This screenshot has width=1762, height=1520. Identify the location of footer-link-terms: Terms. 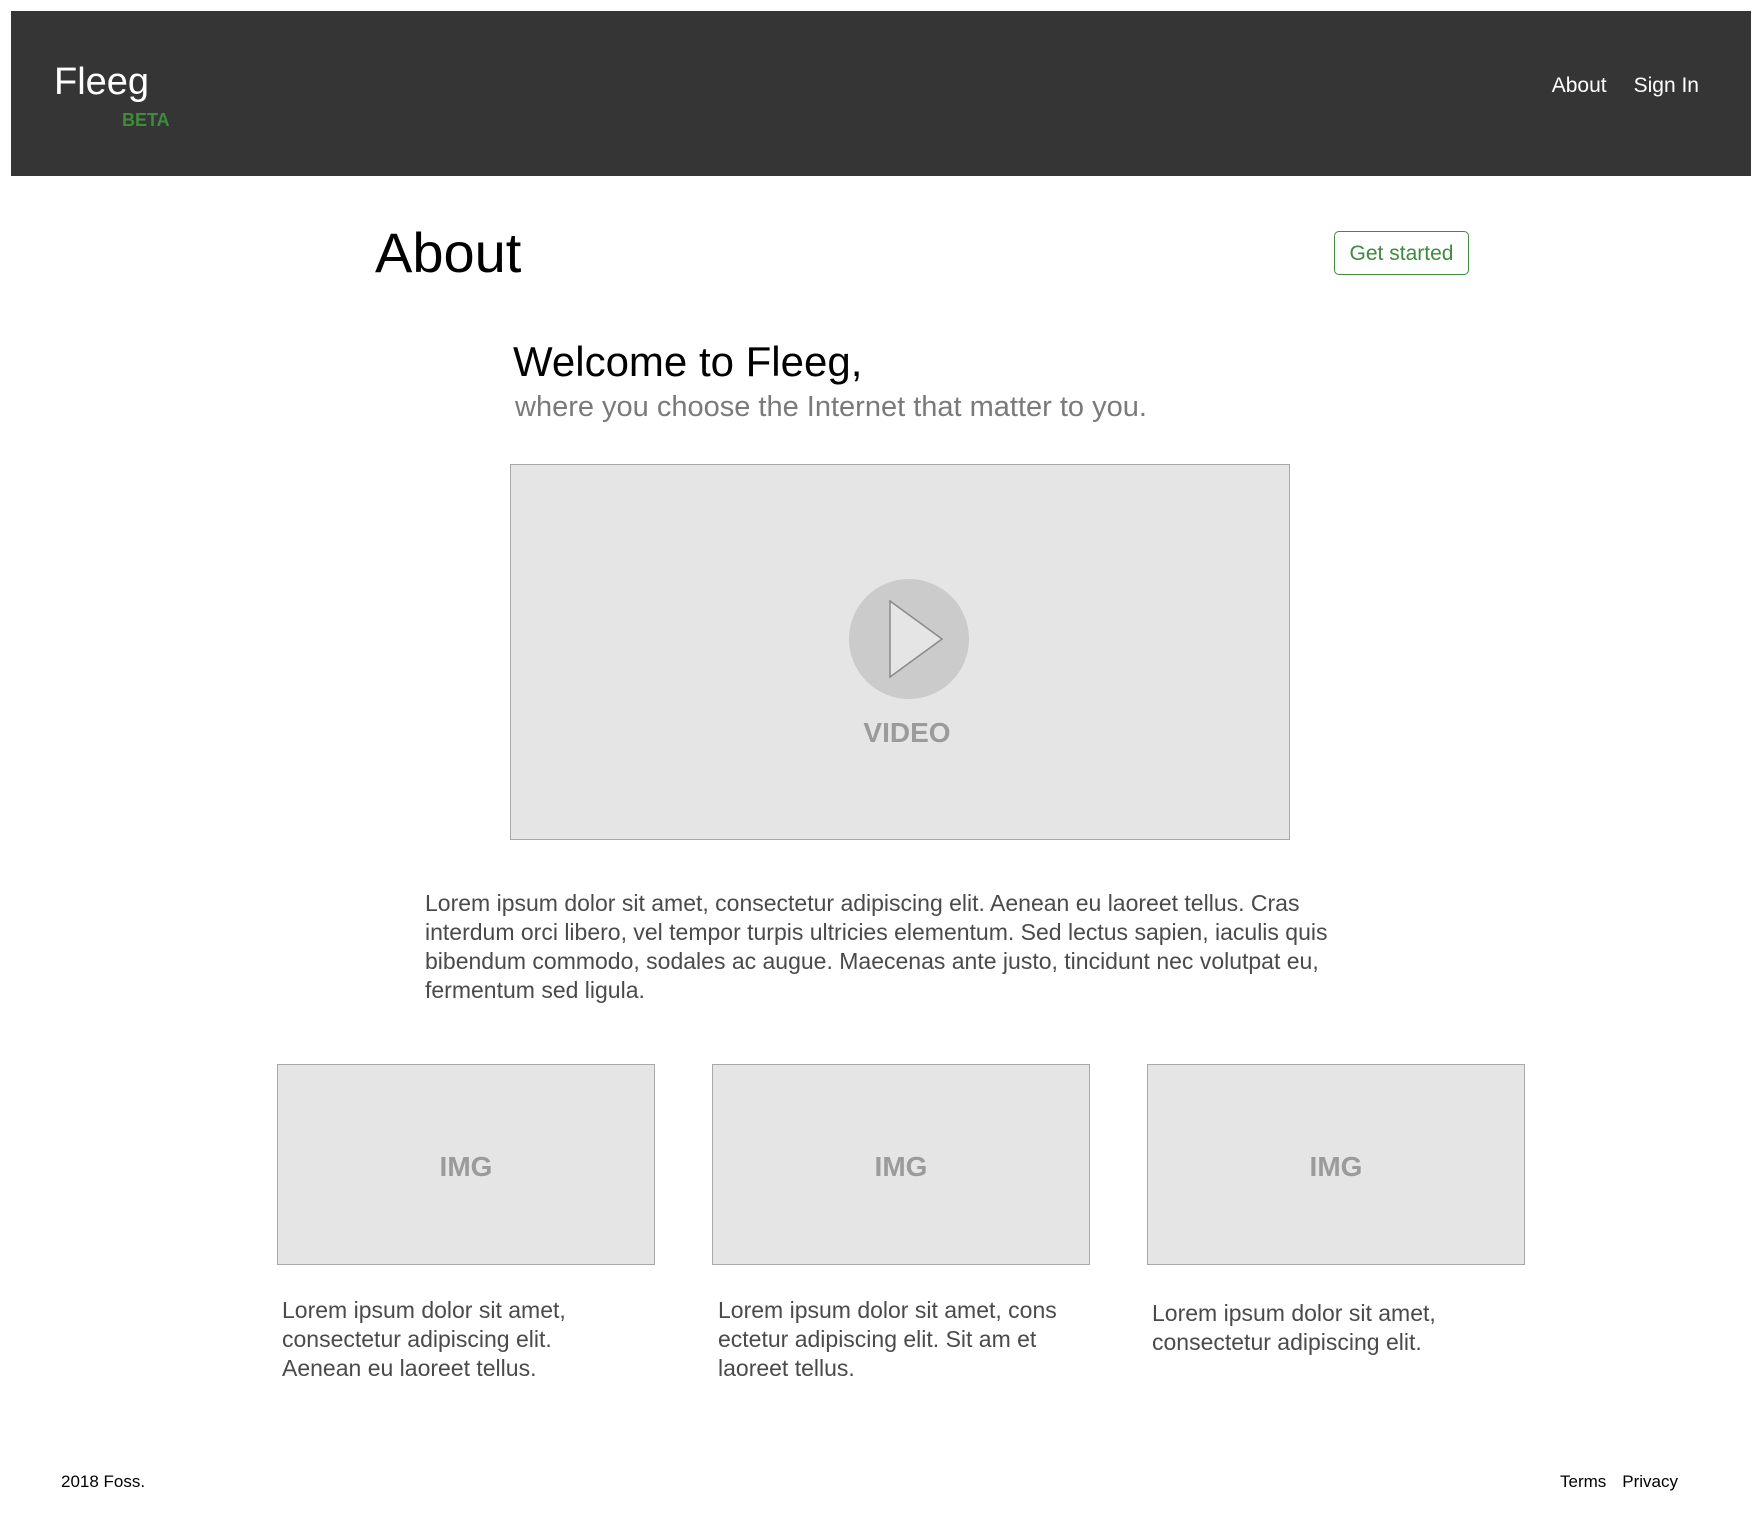
(1583, 1481).